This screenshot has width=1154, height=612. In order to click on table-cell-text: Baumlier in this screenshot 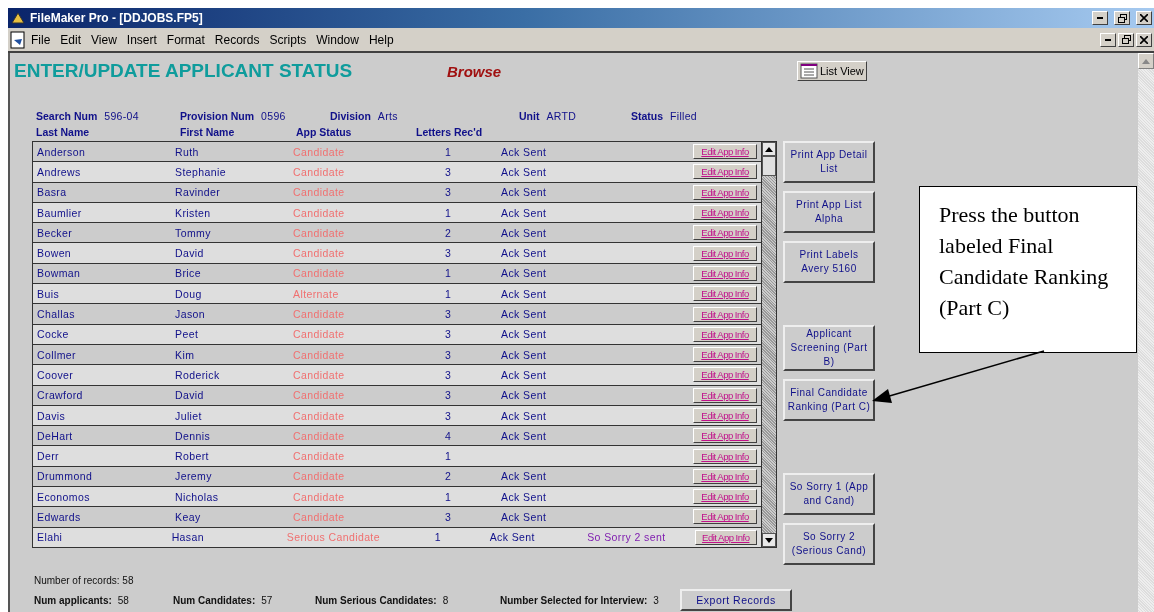, I will do `click(59, 212)`.